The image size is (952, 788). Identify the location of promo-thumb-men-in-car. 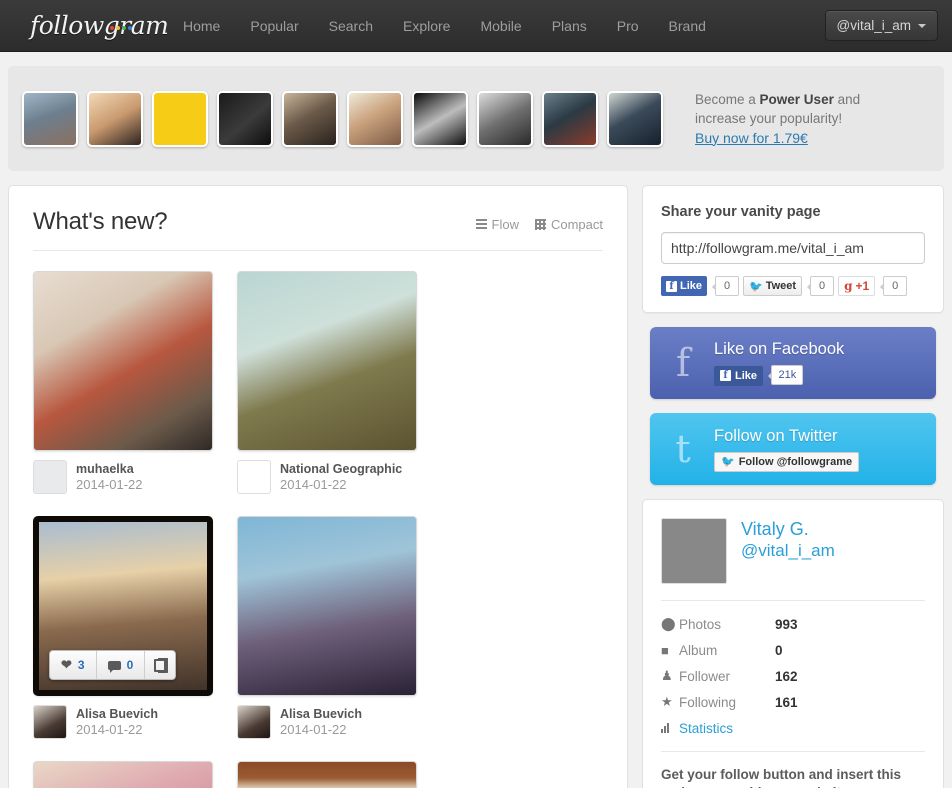
(570, 118).